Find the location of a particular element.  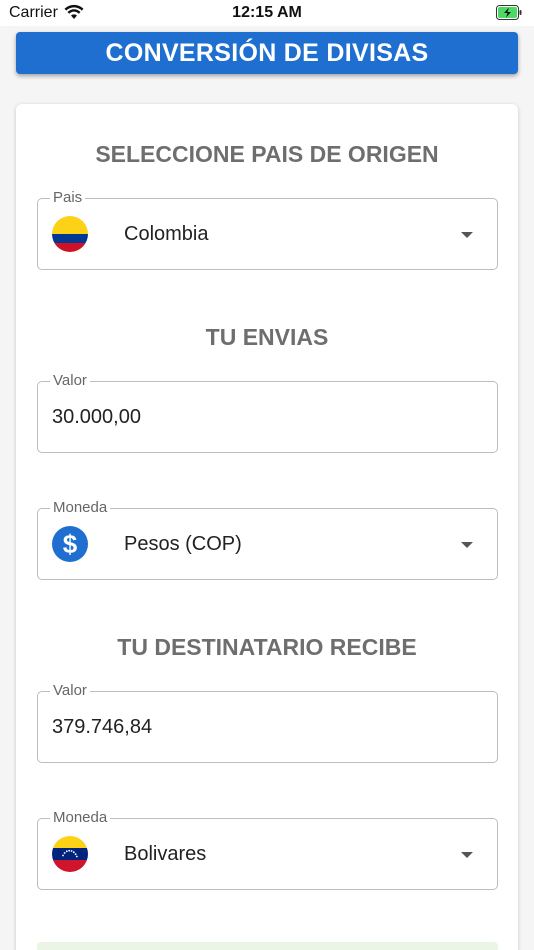

receive-amount-label: Valor is located at coordinates (70, 691).